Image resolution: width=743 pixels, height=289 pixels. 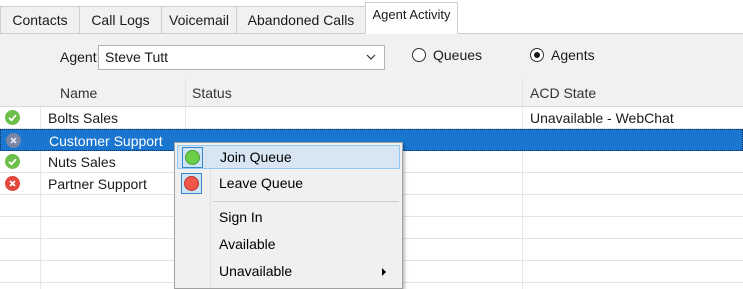 I want to click on menu-item-label: Unavailable, so click(x=256, y=271).